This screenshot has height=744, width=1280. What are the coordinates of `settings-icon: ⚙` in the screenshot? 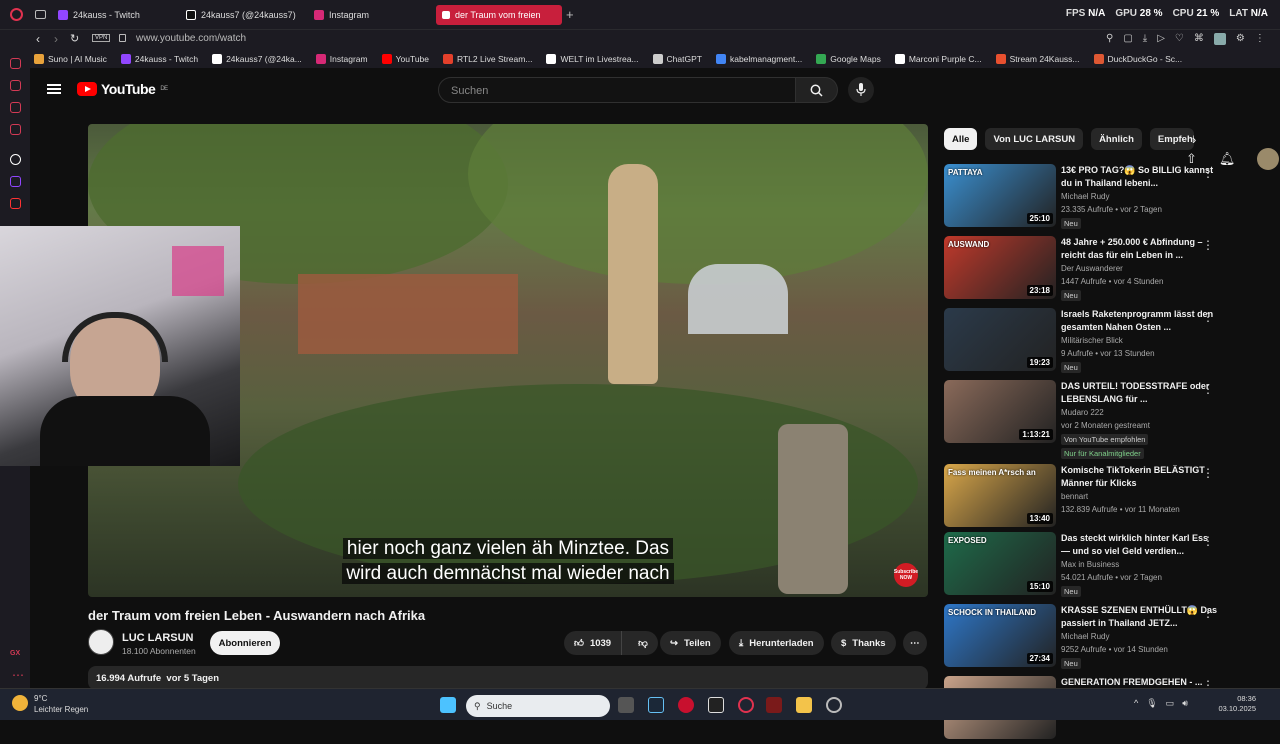 It's located at (1240, 39).